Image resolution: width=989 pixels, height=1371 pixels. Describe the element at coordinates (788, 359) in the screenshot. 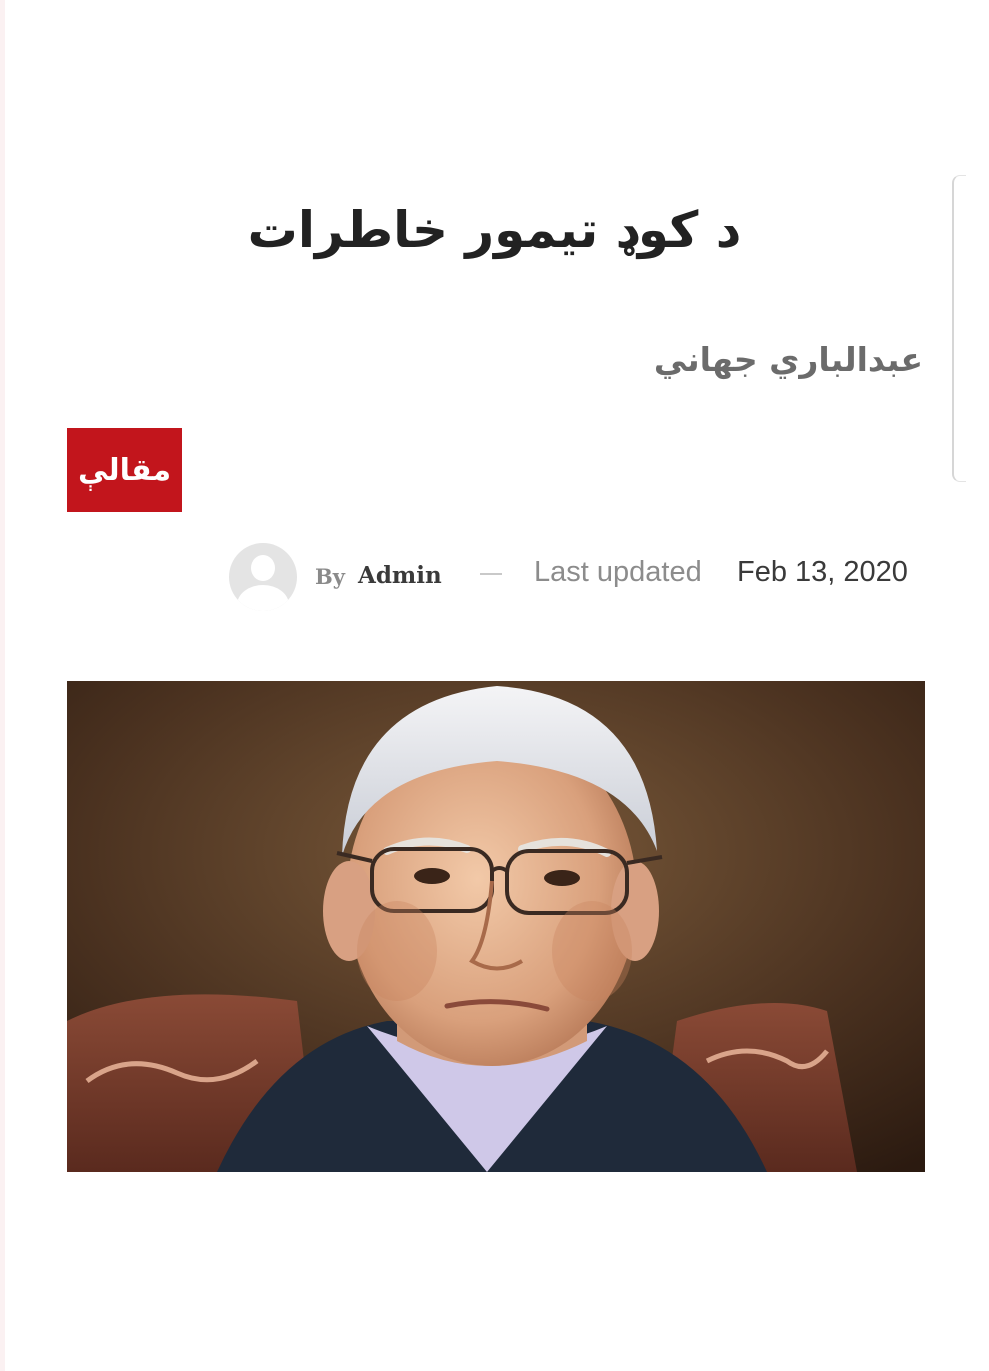

I see `article-author-byline: عبدالباري جهاني` at that location.